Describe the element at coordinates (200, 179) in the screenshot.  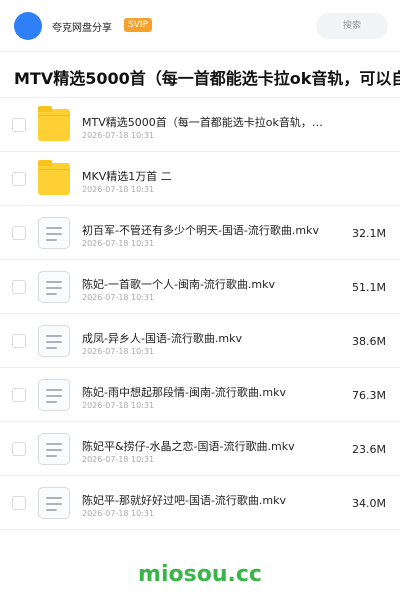
I see `file-row: MKV精选1万首 二 2026-07-18 10:31` at that location.